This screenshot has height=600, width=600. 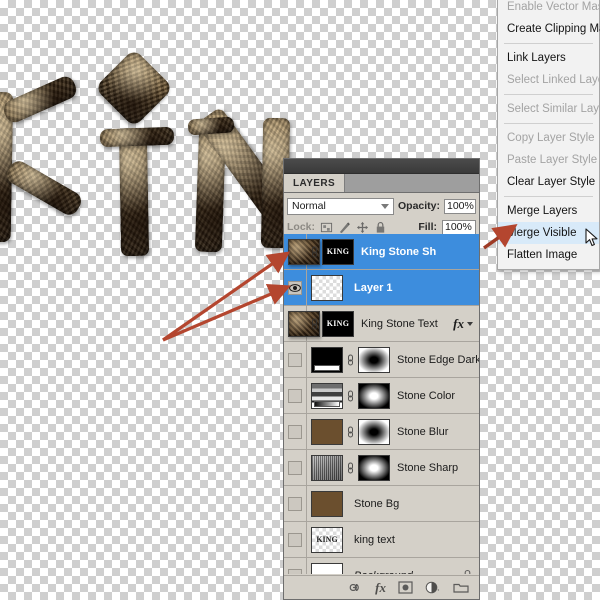 What do you see at coordinates (459, 227) in the screenshot?
I see `fill-input: 100%` at bounding box center [459, 227].